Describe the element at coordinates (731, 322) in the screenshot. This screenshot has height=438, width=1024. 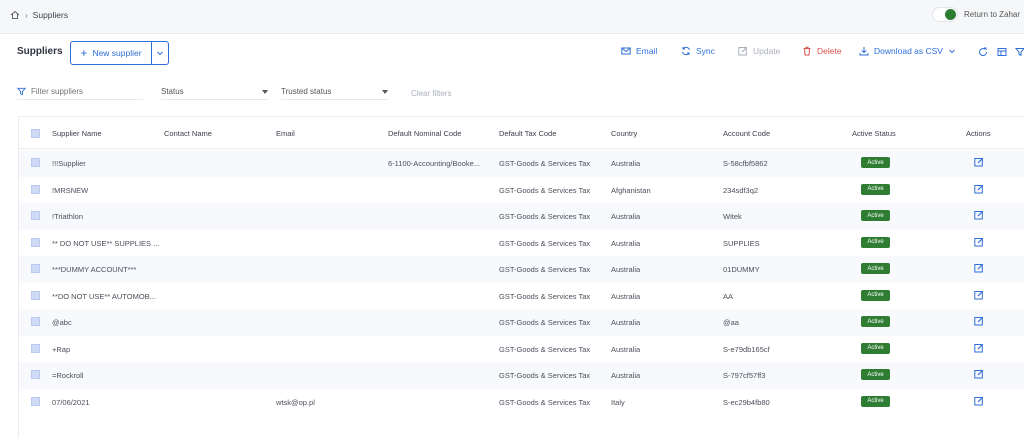
I see `cell-account: @aa` at that location.